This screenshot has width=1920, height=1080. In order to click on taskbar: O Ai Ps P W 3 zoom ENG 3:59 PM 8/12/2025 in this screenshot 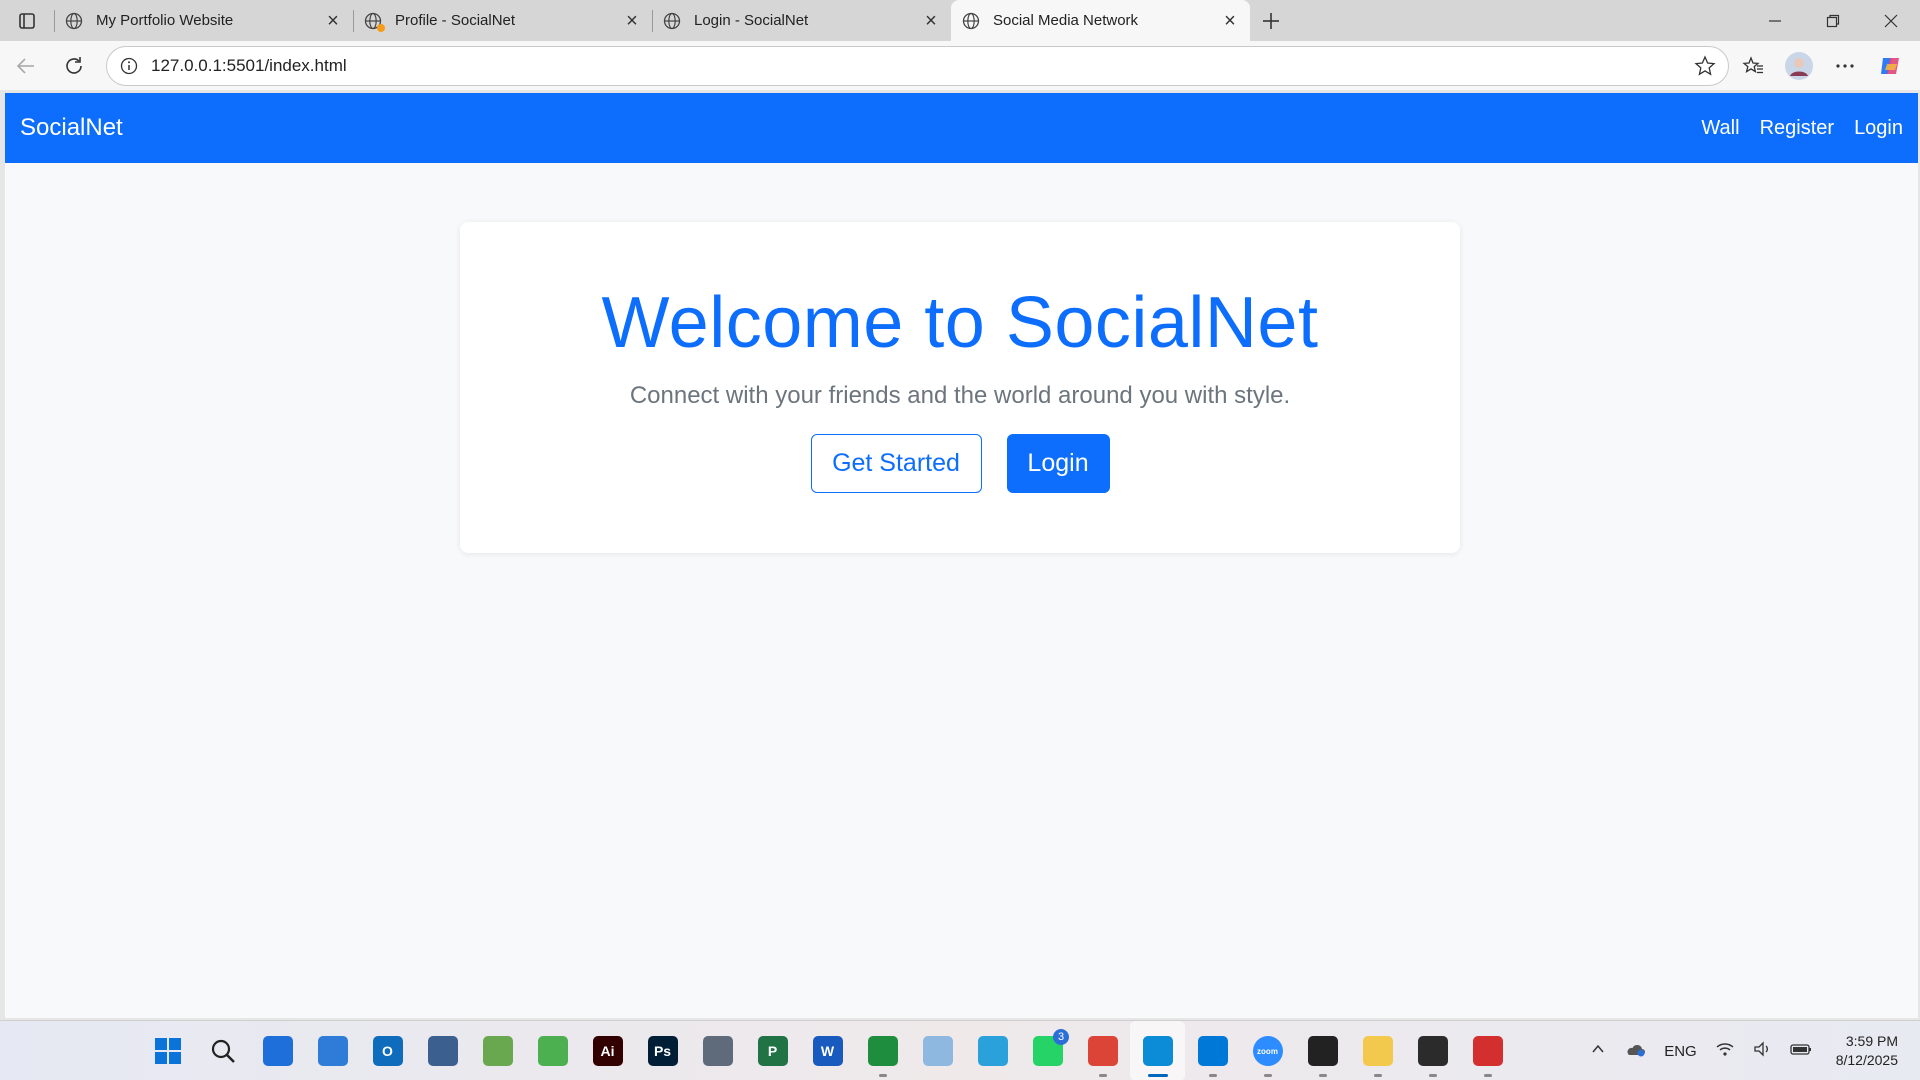, I will do `click(960, 1050)`.